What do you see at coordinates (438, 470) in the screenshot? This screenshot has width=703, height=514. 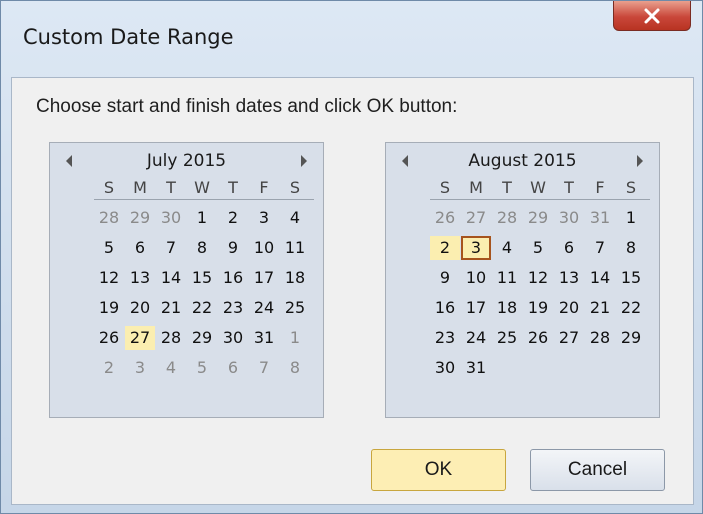 I see `ok-button: OK` at bounding box center [438, 470].